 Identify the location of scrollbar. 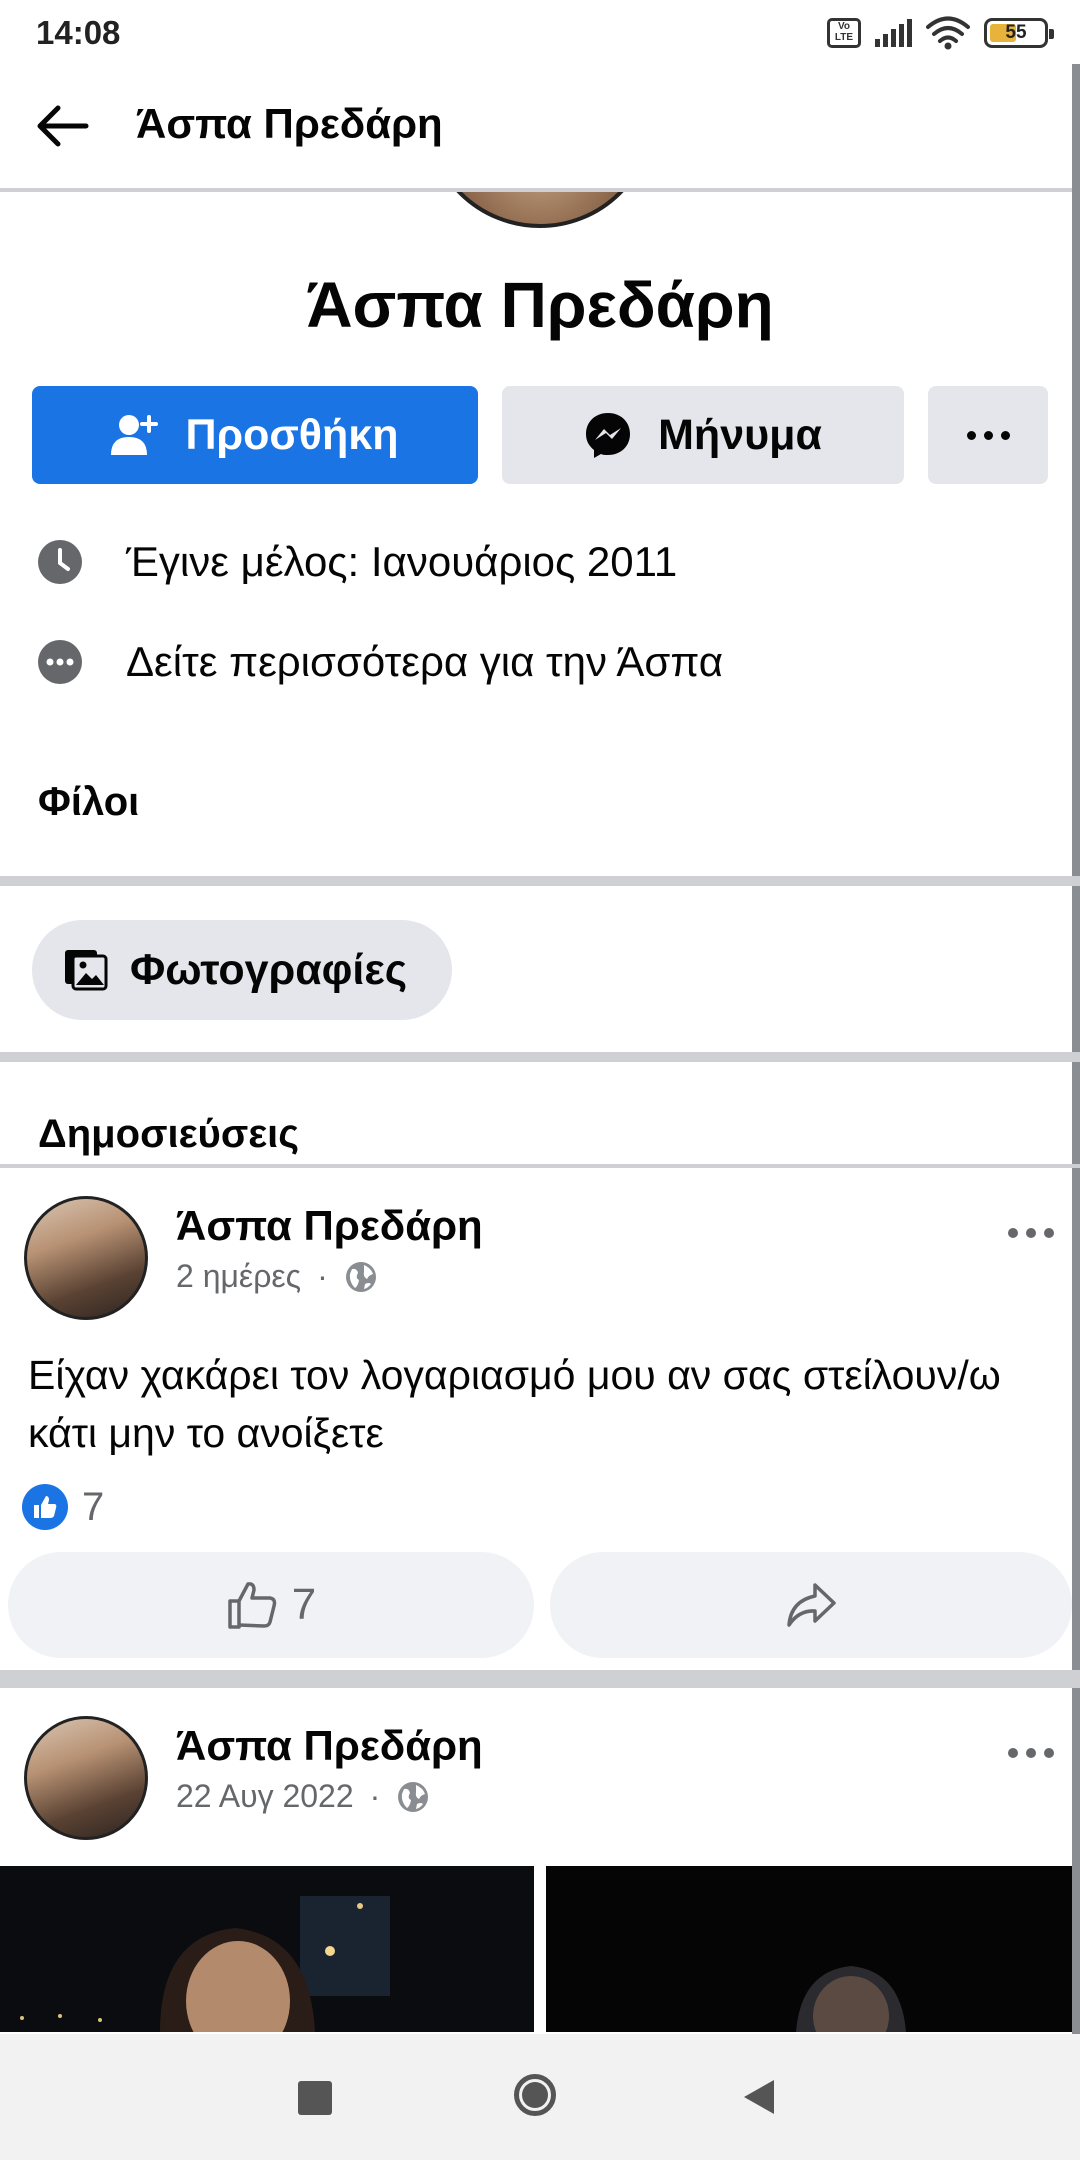
(1076, 1049).